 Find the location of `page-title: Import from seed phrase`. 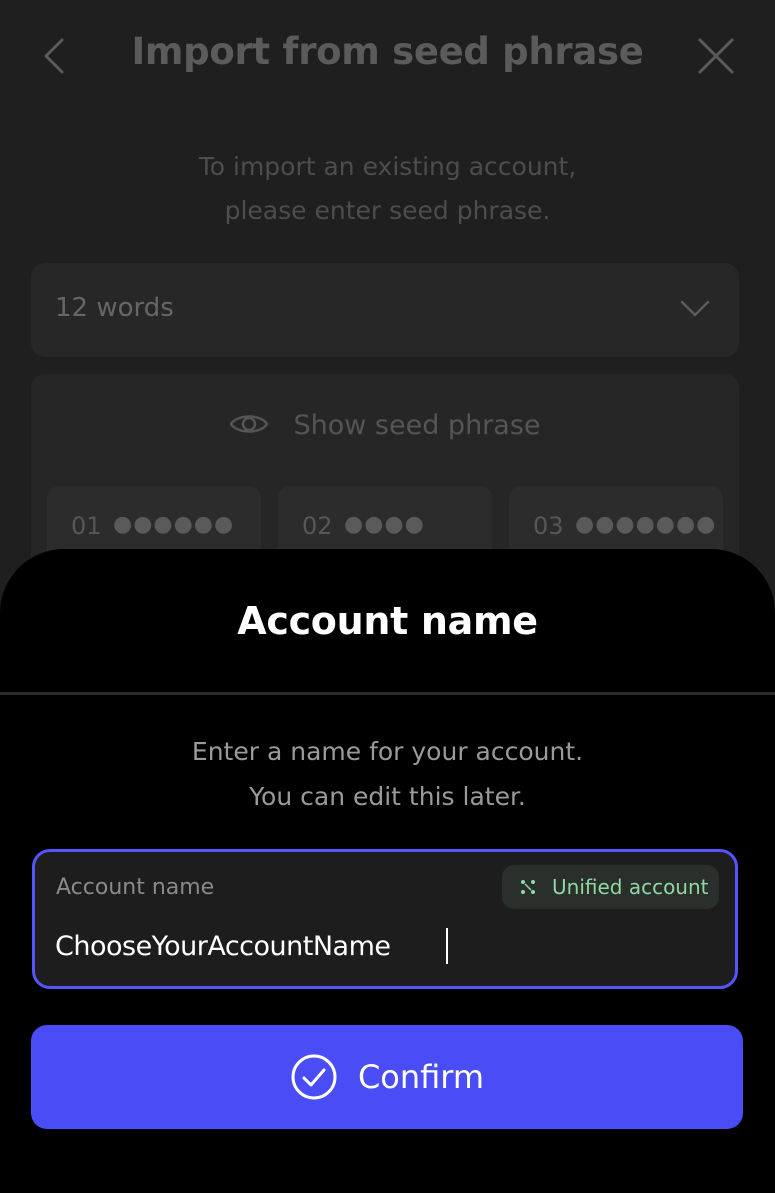

page-title: Import from seed phrase is located at coordinates (387, 51).